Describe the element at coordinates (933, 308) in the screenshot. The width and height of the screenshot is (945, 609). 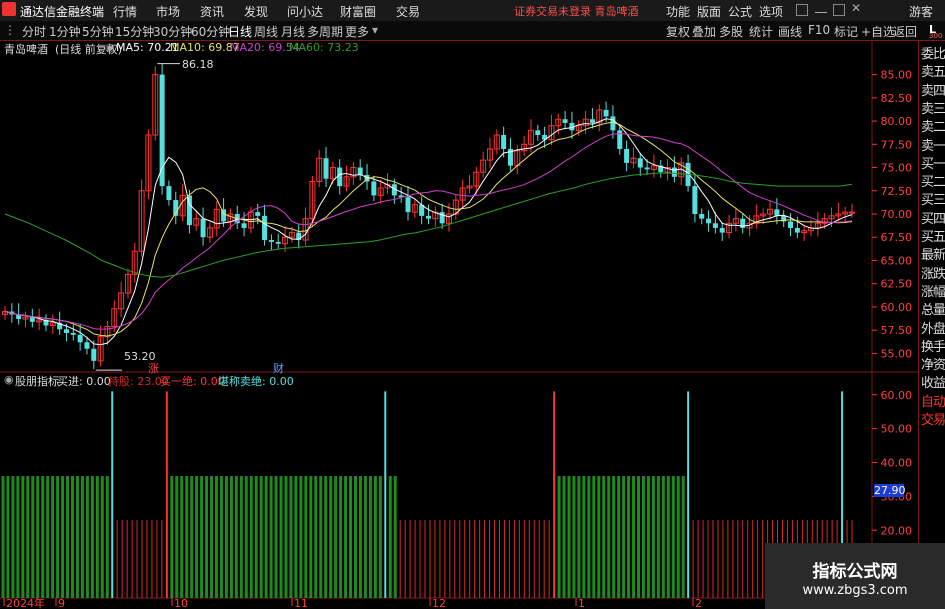
I see `sidebar-item-14: 总量` at that location.